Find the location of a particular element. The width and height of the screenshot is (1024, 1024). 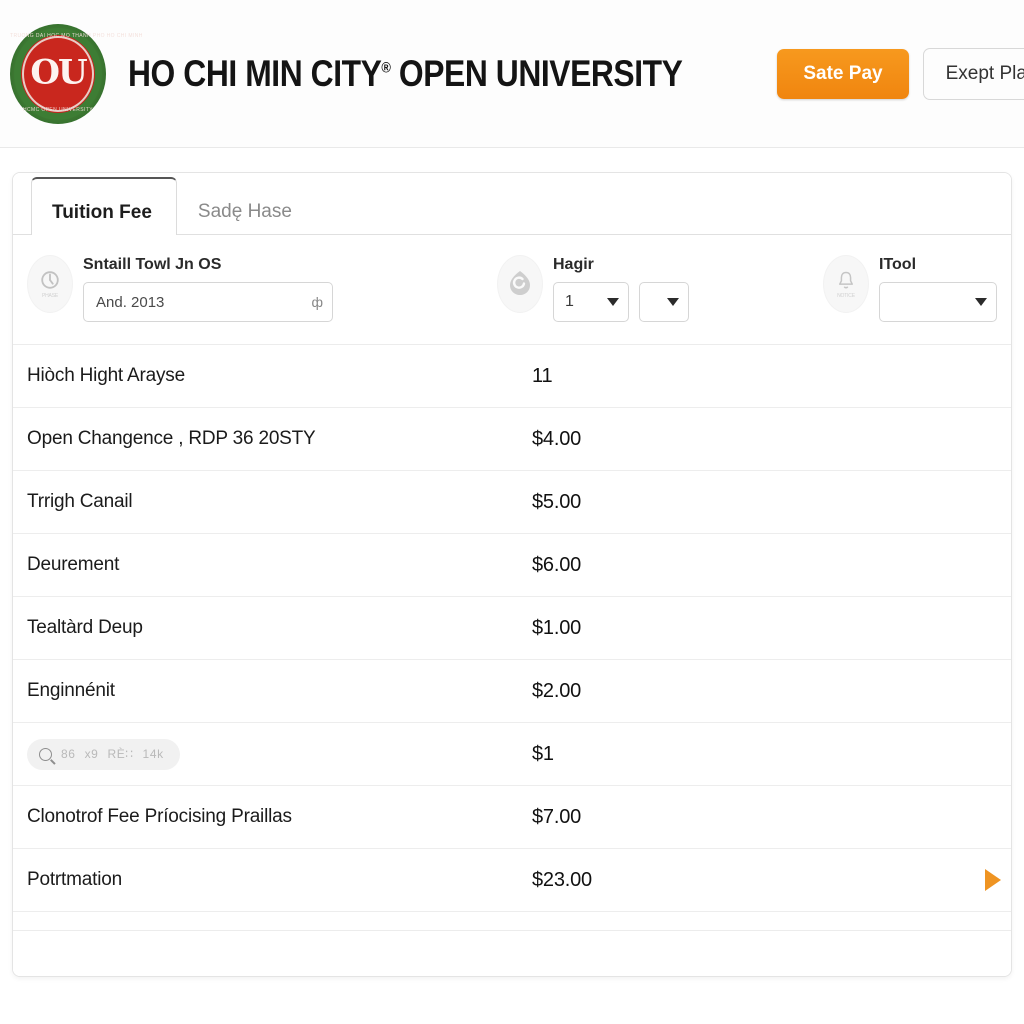

clock-badge-icon: PHASE is located at coordinates (50, 284).